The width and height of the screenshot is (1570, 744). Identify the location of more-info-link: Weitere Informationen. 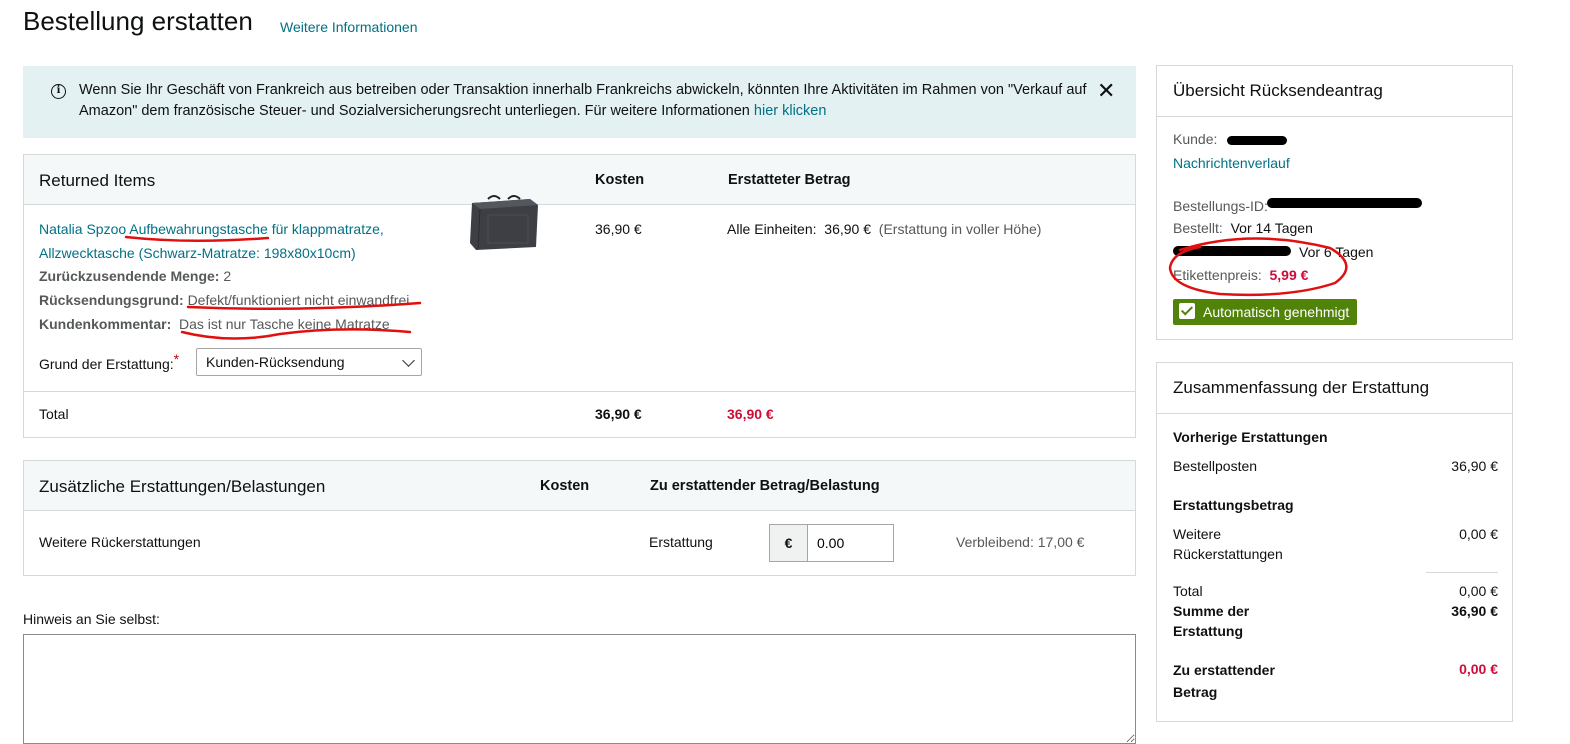
(348, 27).